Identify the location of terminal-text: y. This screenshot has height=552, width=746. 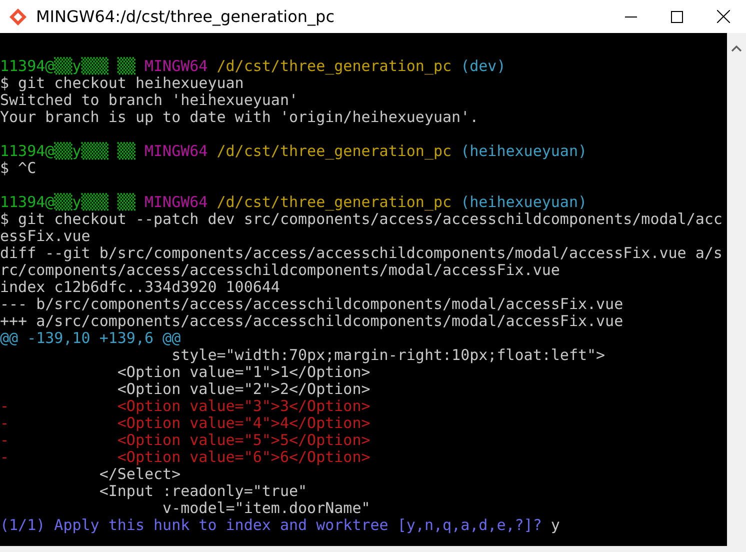
(555, 525).